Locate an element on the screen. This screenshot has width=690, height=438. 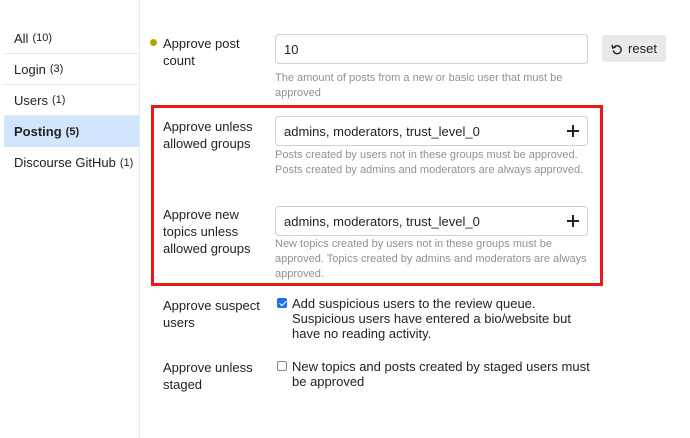
approve-new-topics-unless-allowed-groups-selector: admins, moderators, trust_level_0 is located at coordinates (431, 221).